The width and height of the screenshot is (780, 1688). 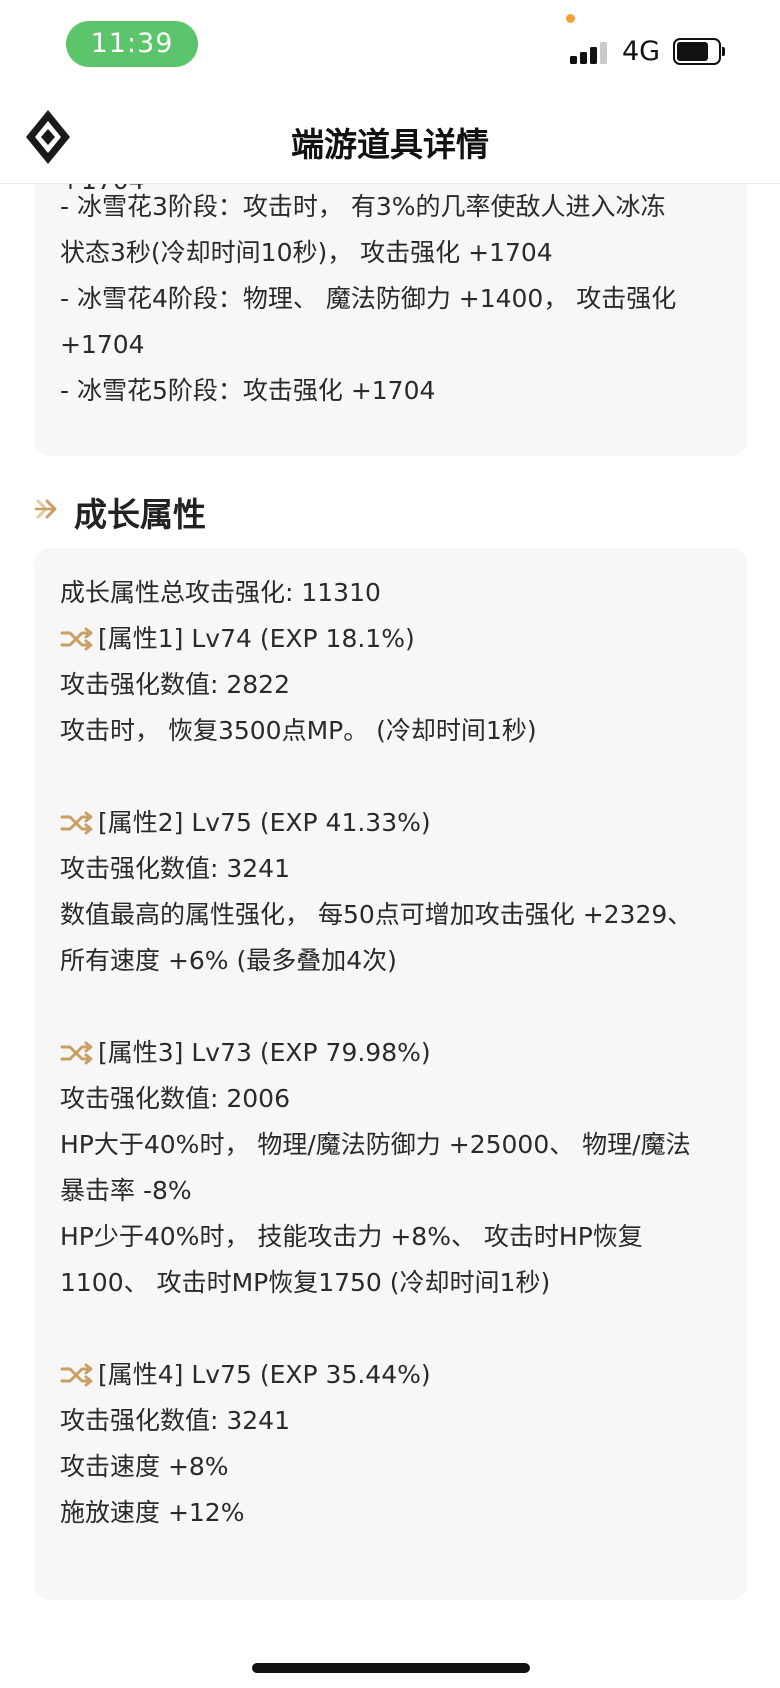 I want to click on double-arrow-icon, so click(x=45, y=509).